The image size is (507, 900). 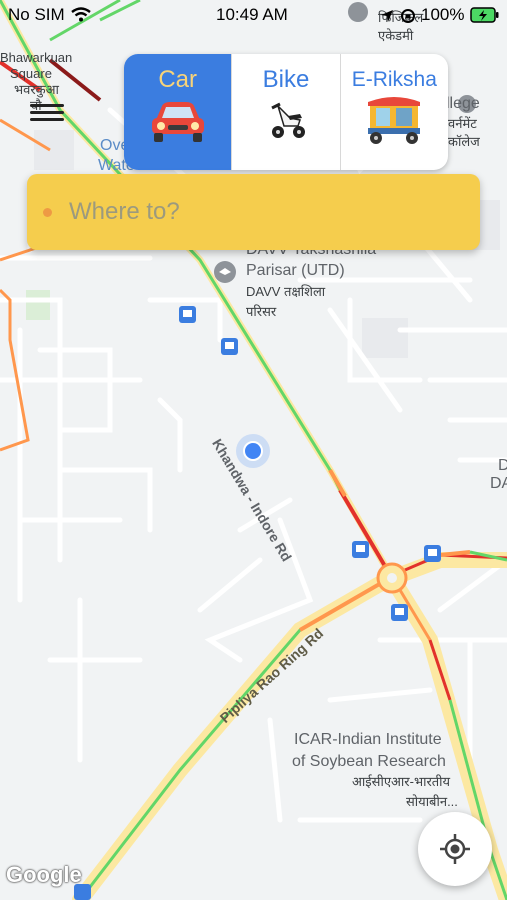 What do you see at coordinates (462, 123) in the screenshot?
I see `map-label: वर्नमेंट` at bounding box center [462, 123].